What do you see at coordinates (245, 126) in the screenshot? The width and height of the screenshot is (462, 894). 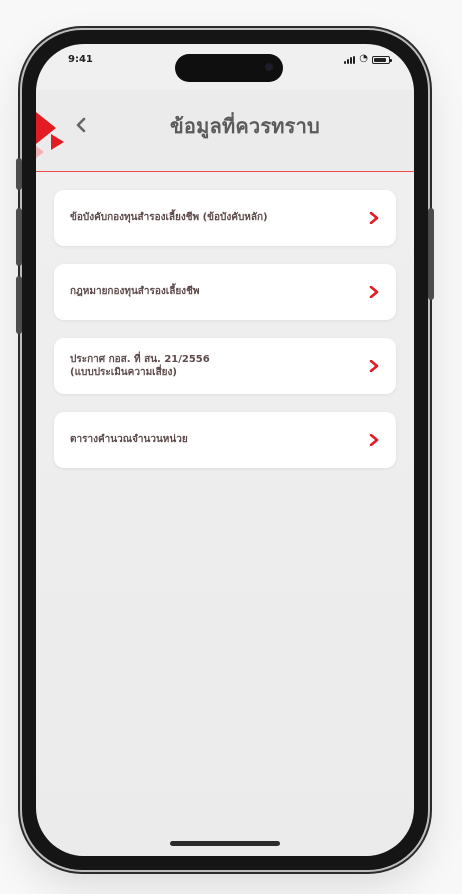 I see `page-title: ข้อมูลที่ควรทราบ` at bounding box center [245, 126].